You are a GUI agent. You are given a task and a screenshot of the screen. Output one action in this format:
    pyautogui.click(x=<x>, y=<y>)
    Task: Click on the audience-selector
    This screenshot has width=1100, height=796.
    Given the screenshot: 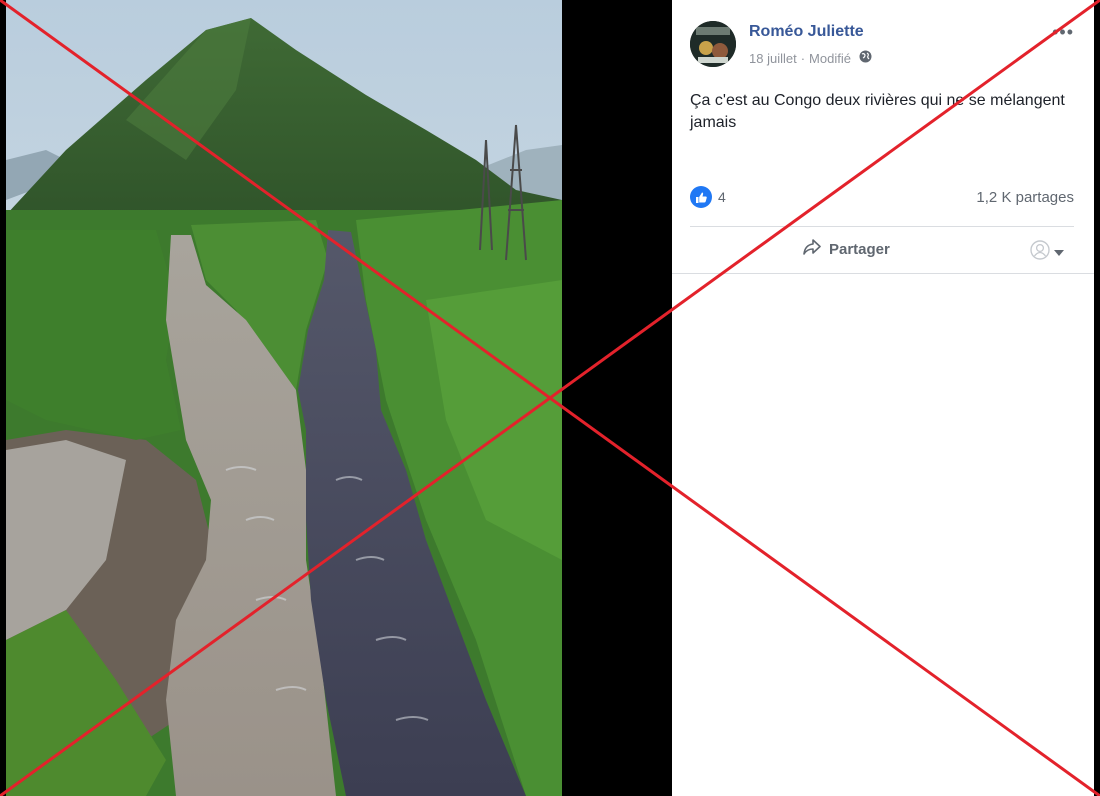 What is the action you would take?
    pyautogui.click(x=1047, y=252)
    